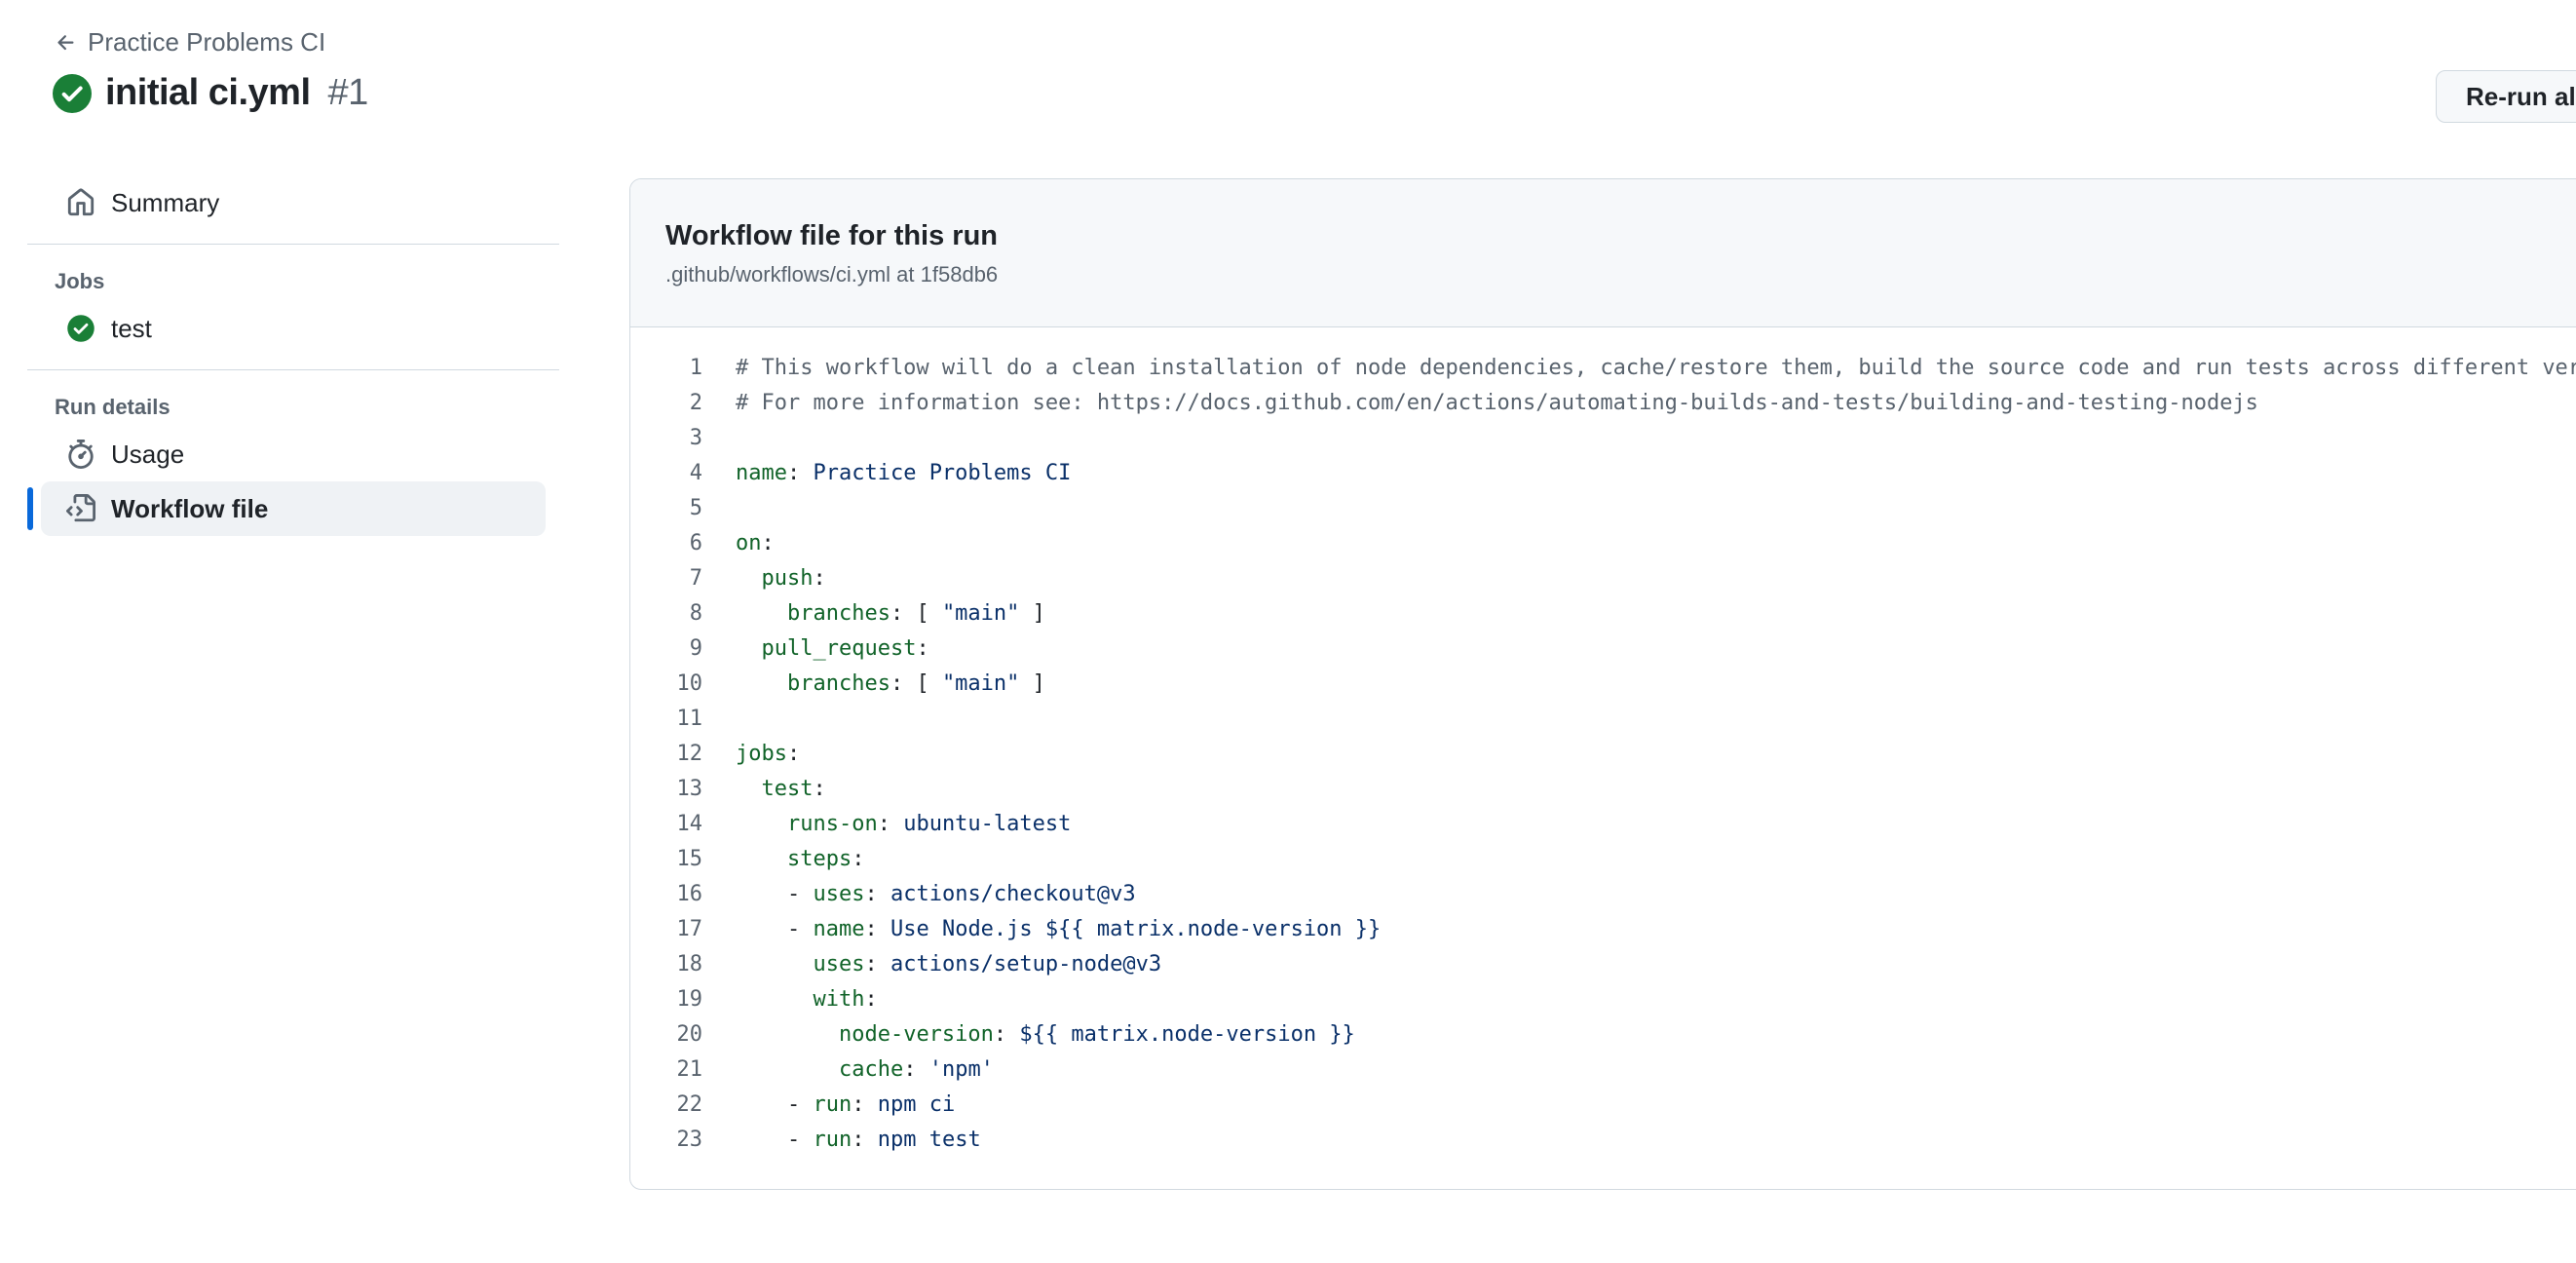  What do you see at coordinates (666, 404) in the screenshot?
I see `line-number: 2` at bounding box center [666, 404].